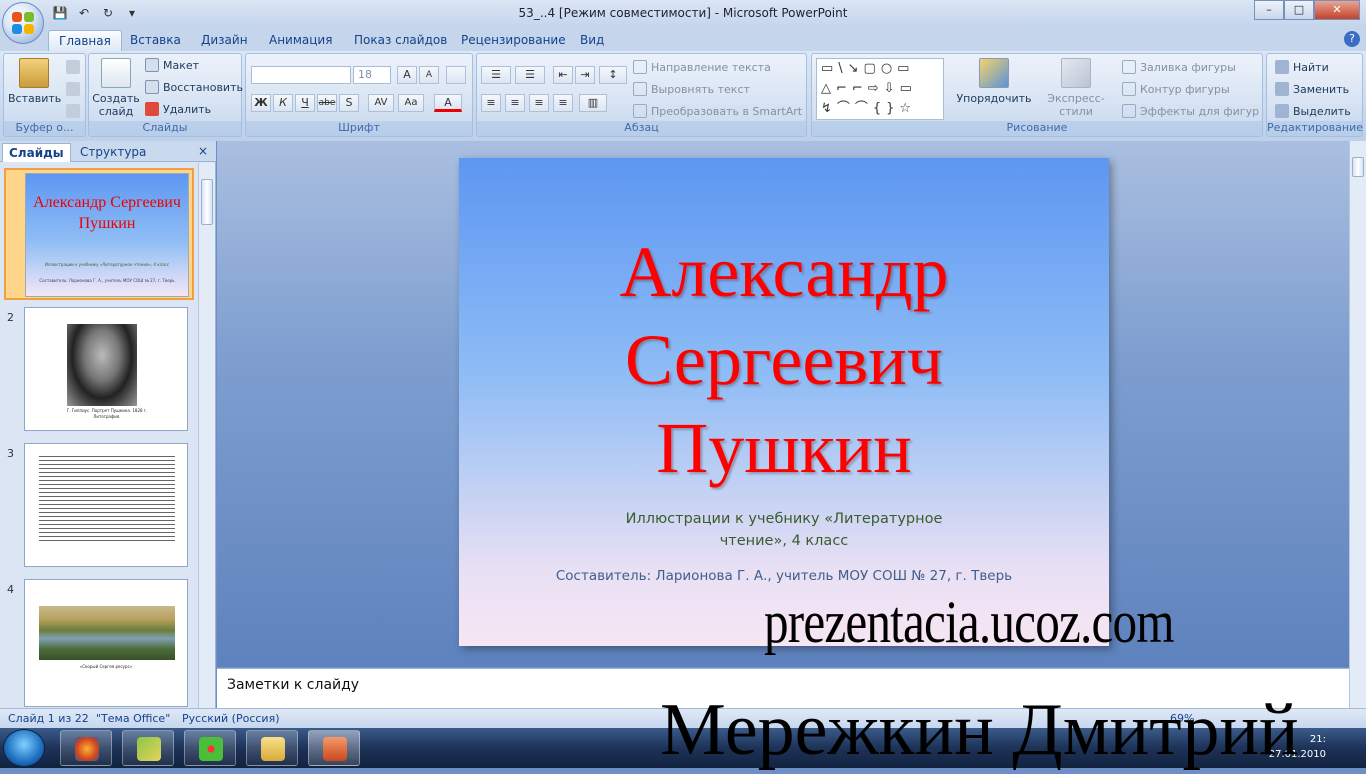 Image resolution: width=1366 pixels, height=774 pixels. Describe the element at coordinates (334, 748) in the screenshot. I see `taskbar-powerpoint` at that location.